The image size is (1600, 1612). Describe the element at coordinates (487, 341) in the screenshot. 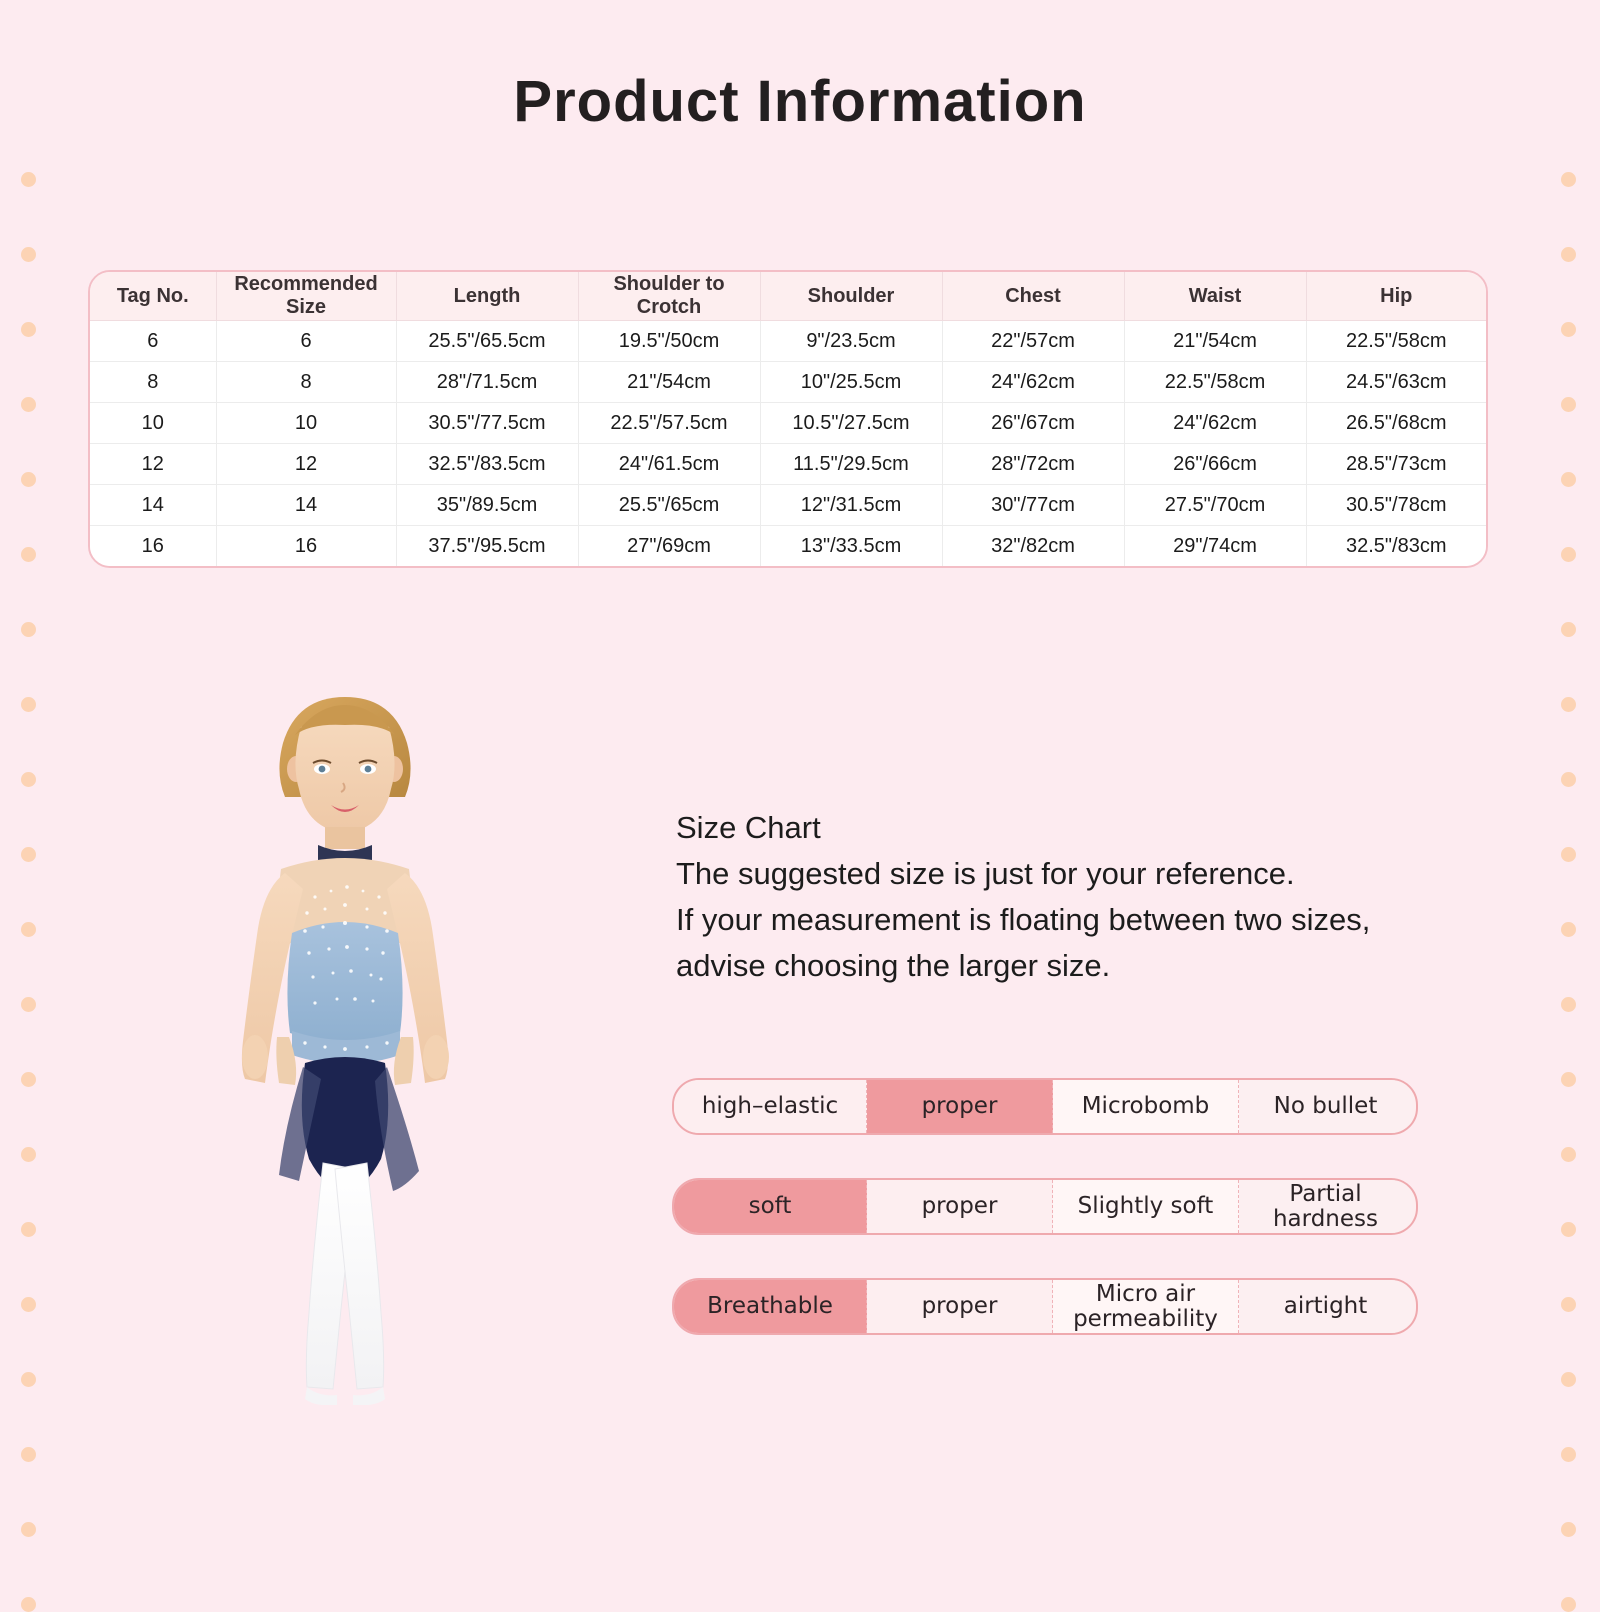

I see `table-cell: 25.5"/65.5cm` at that location.